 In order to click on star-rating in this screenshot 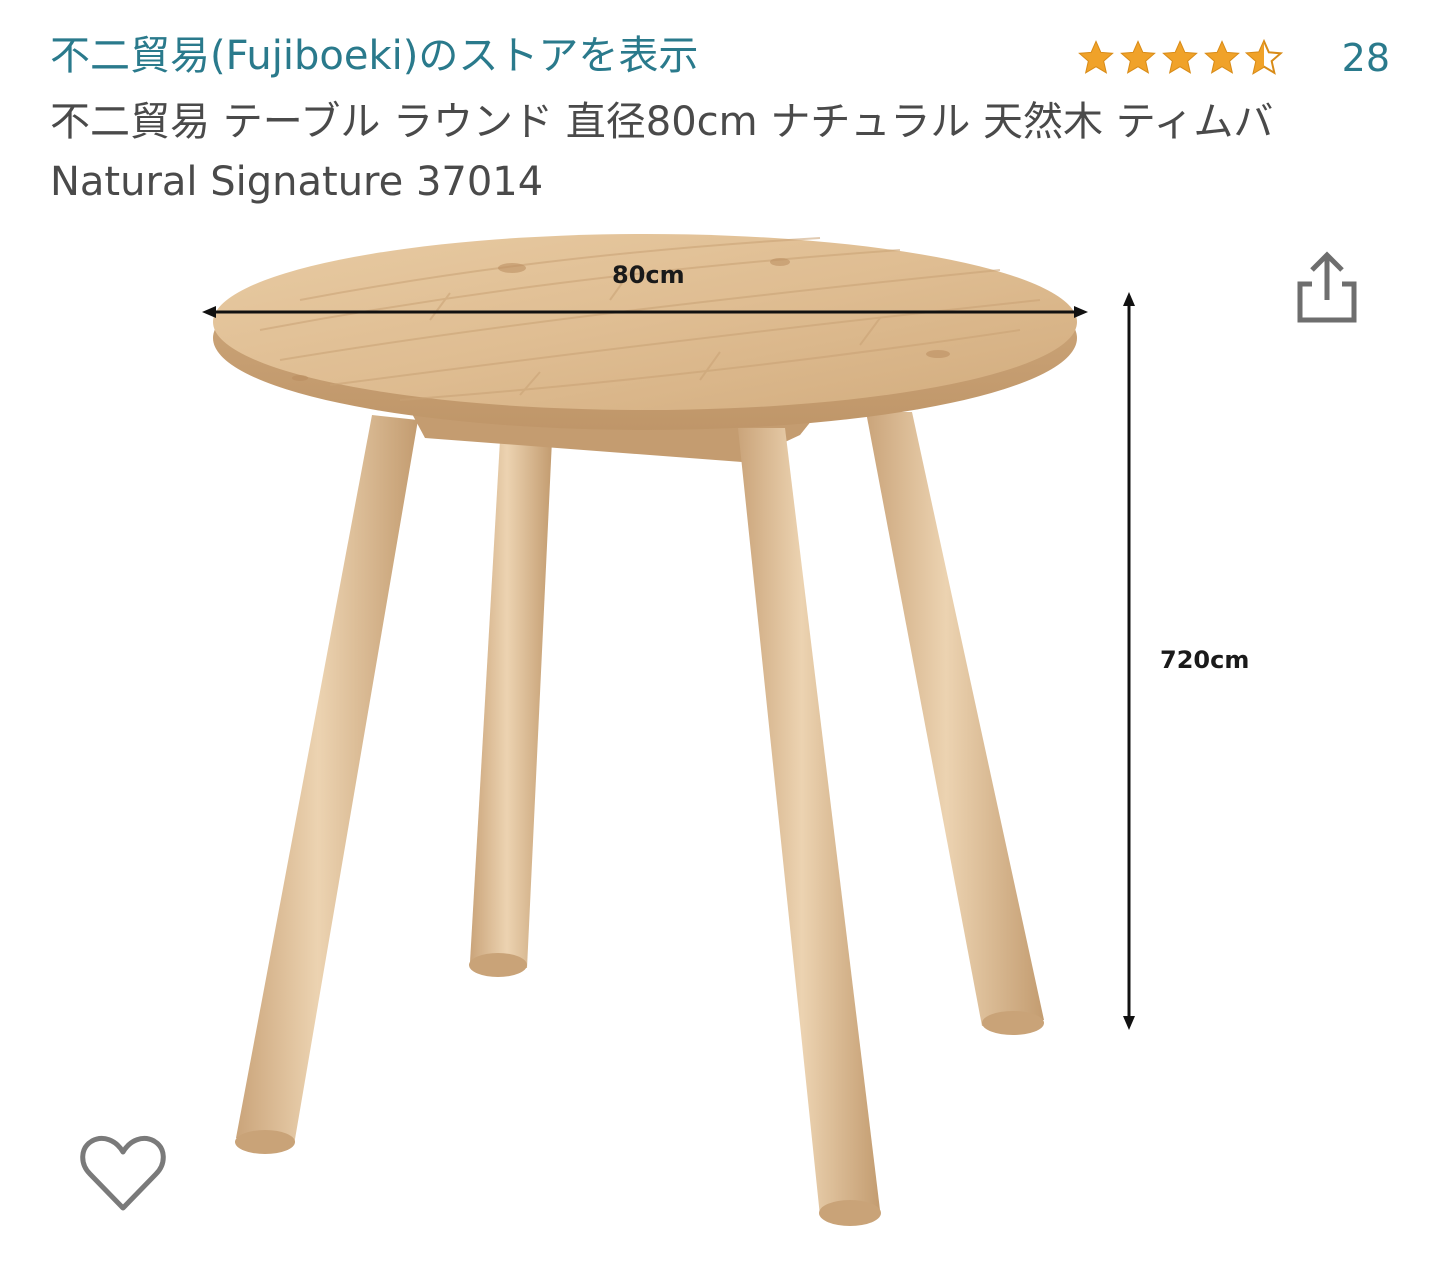, I will do `click(1180, 58)`.